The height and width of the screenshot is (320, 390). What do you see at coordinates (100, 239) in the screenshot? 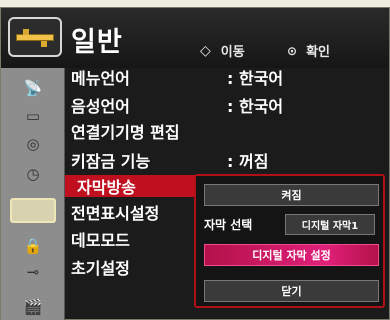
I see `menu-item: 데모모드` at bounding box center [100, 239].